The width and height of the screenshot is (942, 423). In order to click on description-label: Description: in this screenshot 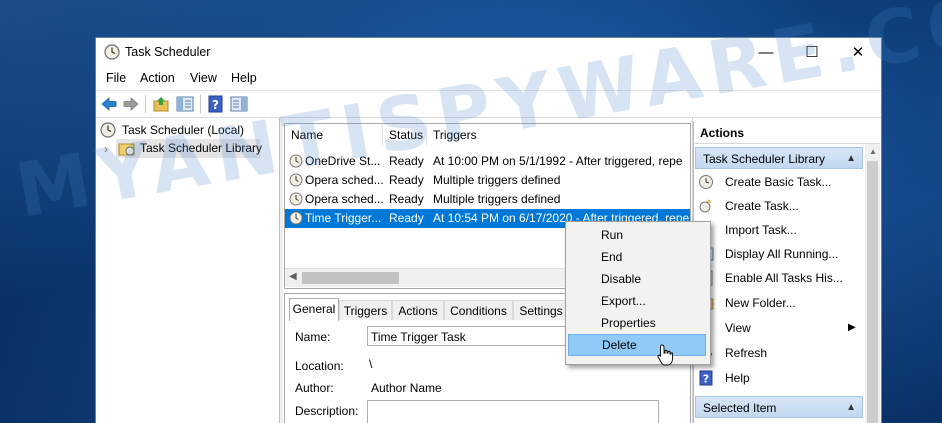, I will do `click(327, 411)`.